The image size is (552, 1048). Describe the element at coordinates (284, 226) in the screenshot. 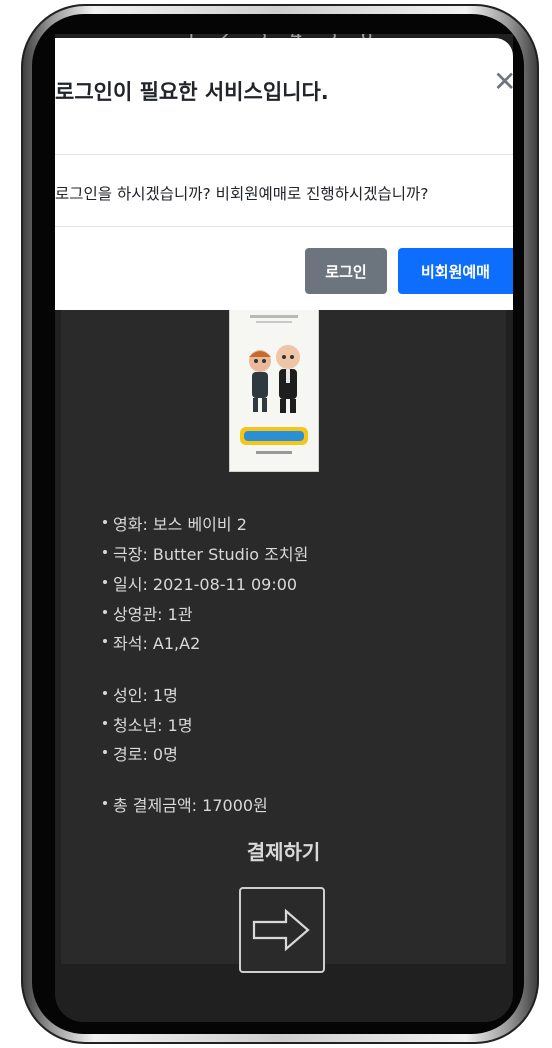

I see `modal-footer-divider` at that location.